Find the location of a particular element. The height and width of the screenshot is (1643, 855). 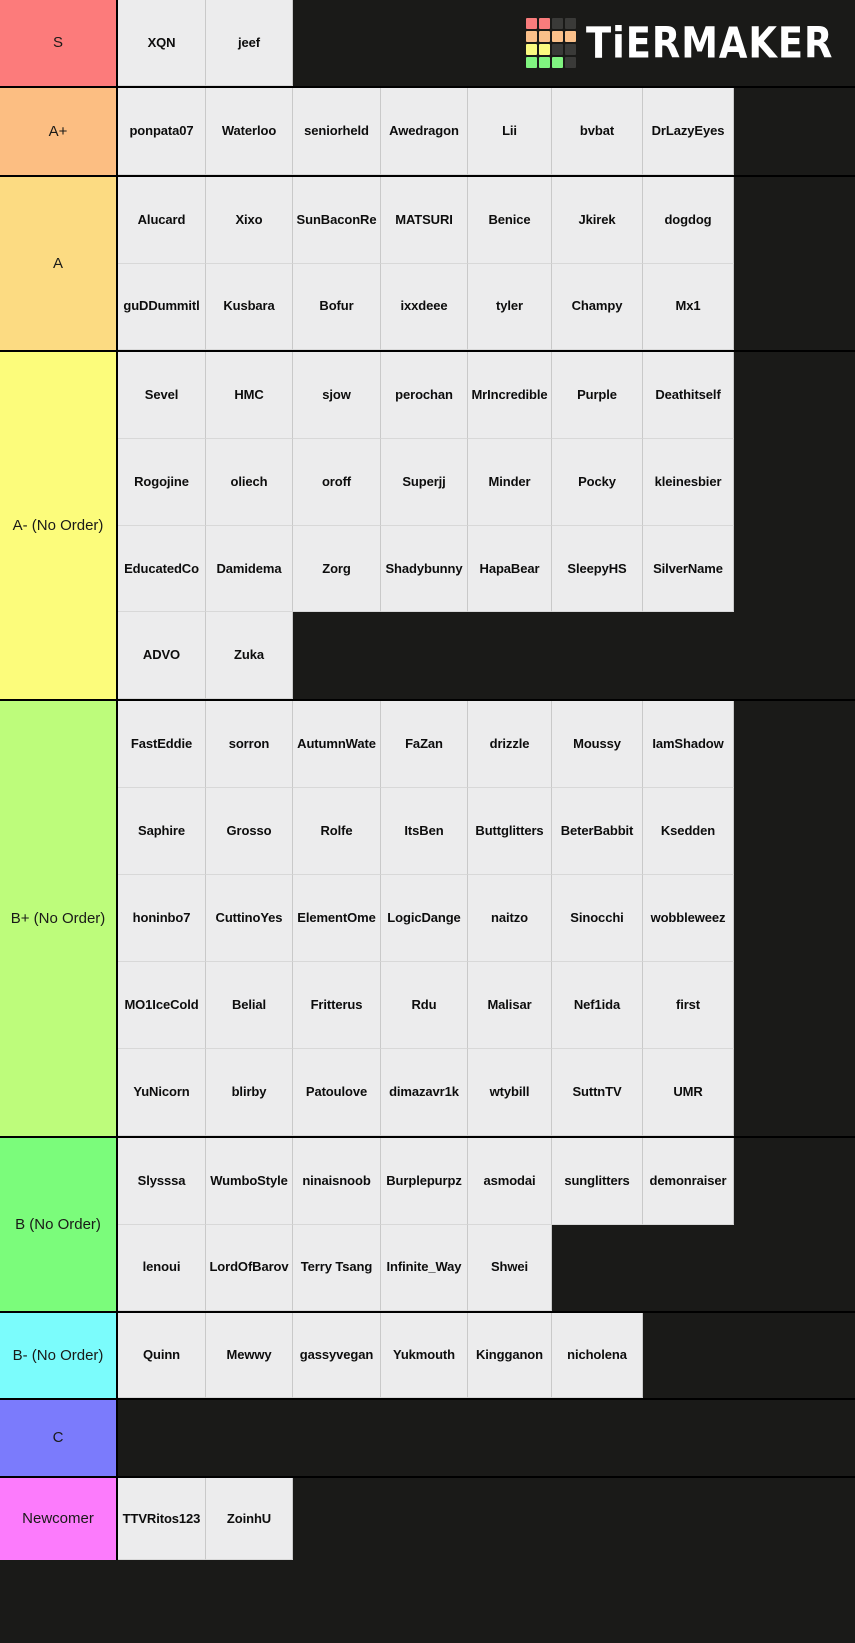

tier-item: nicholena is located at coordinates (597, 1355).